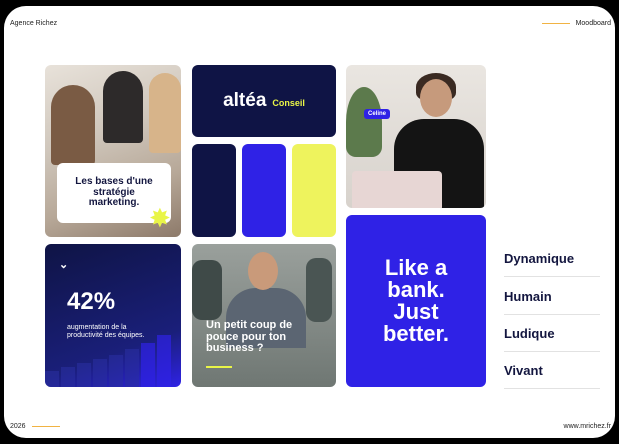 Image resolution: width=619 pixels, height=444 pixels. What do you see at coordinates (552, 333) in the screenshot?
I see `keyword-item: Ludique` at bounding box center [552, 333].